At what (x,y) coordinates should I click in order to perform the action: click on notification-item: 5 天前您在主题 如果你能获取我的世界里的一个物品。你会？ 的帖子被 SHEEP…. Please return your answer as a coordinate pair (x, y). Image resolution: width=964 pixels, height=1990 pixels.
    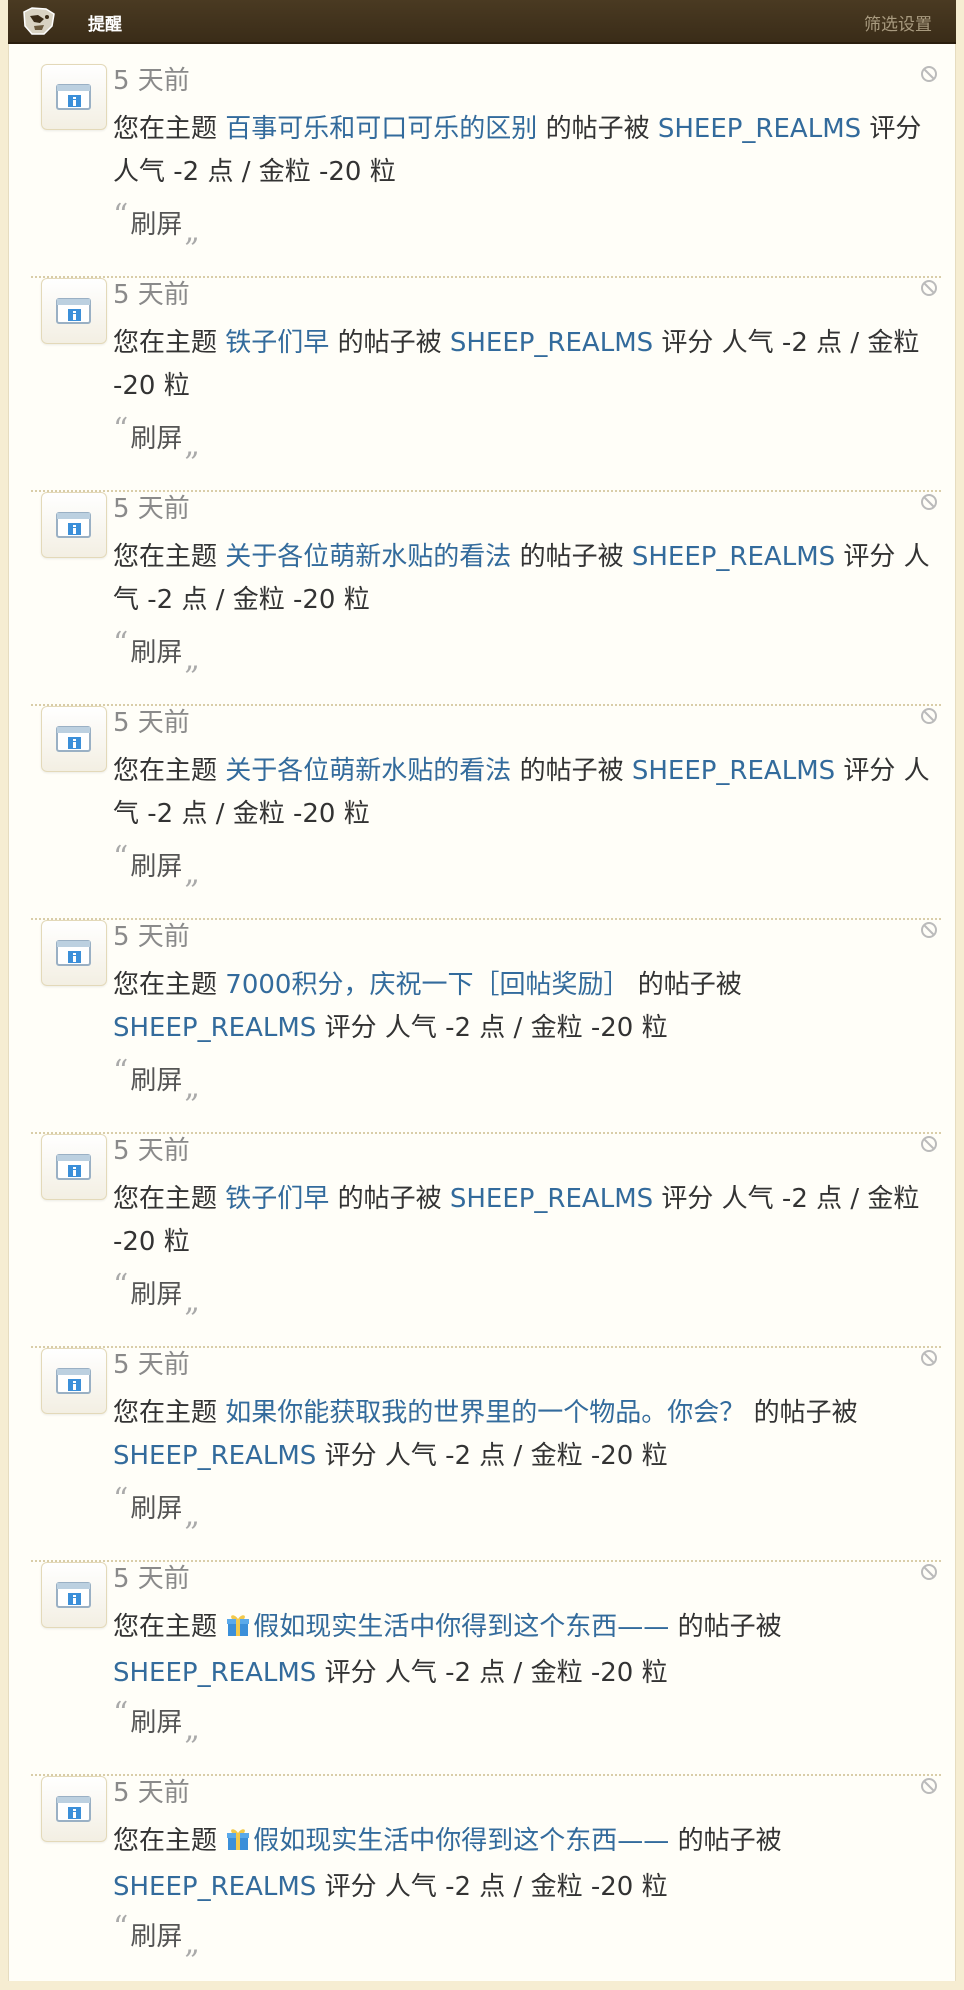
    Looking at the image, I should click on (486, 1455).